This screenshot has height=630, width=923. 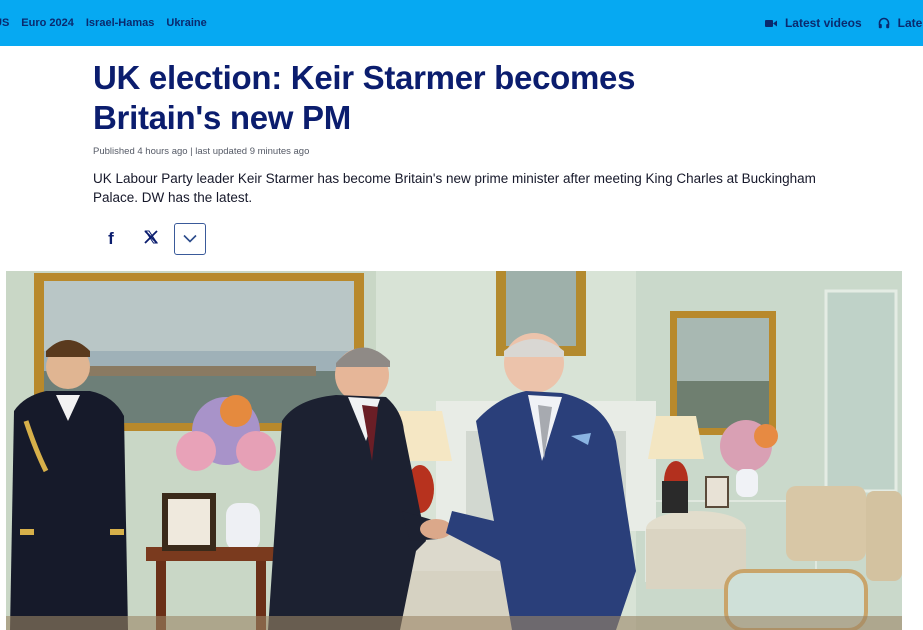 What do you see at coordinates (823, 23) in the screenshot?
I see `latest-videos-label: Latest videos` at bounding box center [823, 23].